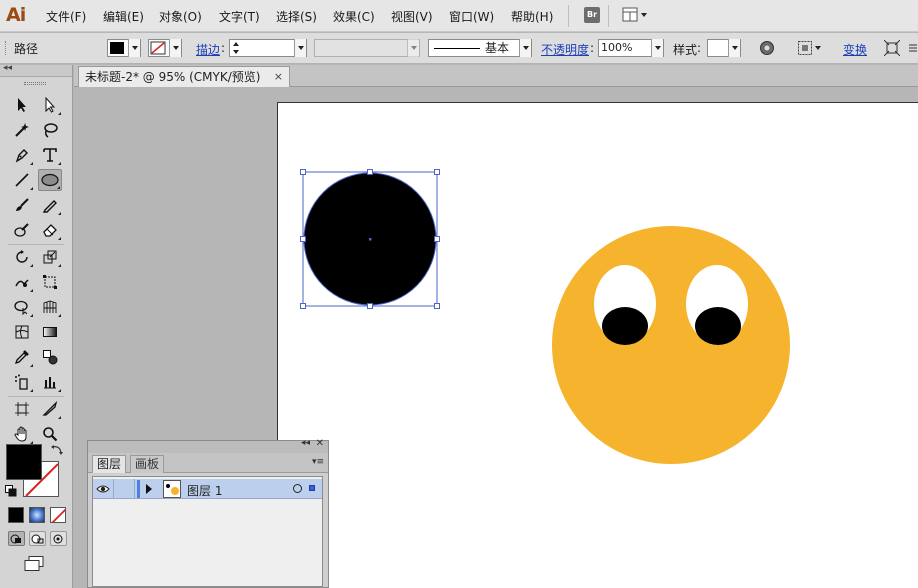 This screenshot has height=588, width=918. I want to click on resize-handle-s, so click(370, 306).